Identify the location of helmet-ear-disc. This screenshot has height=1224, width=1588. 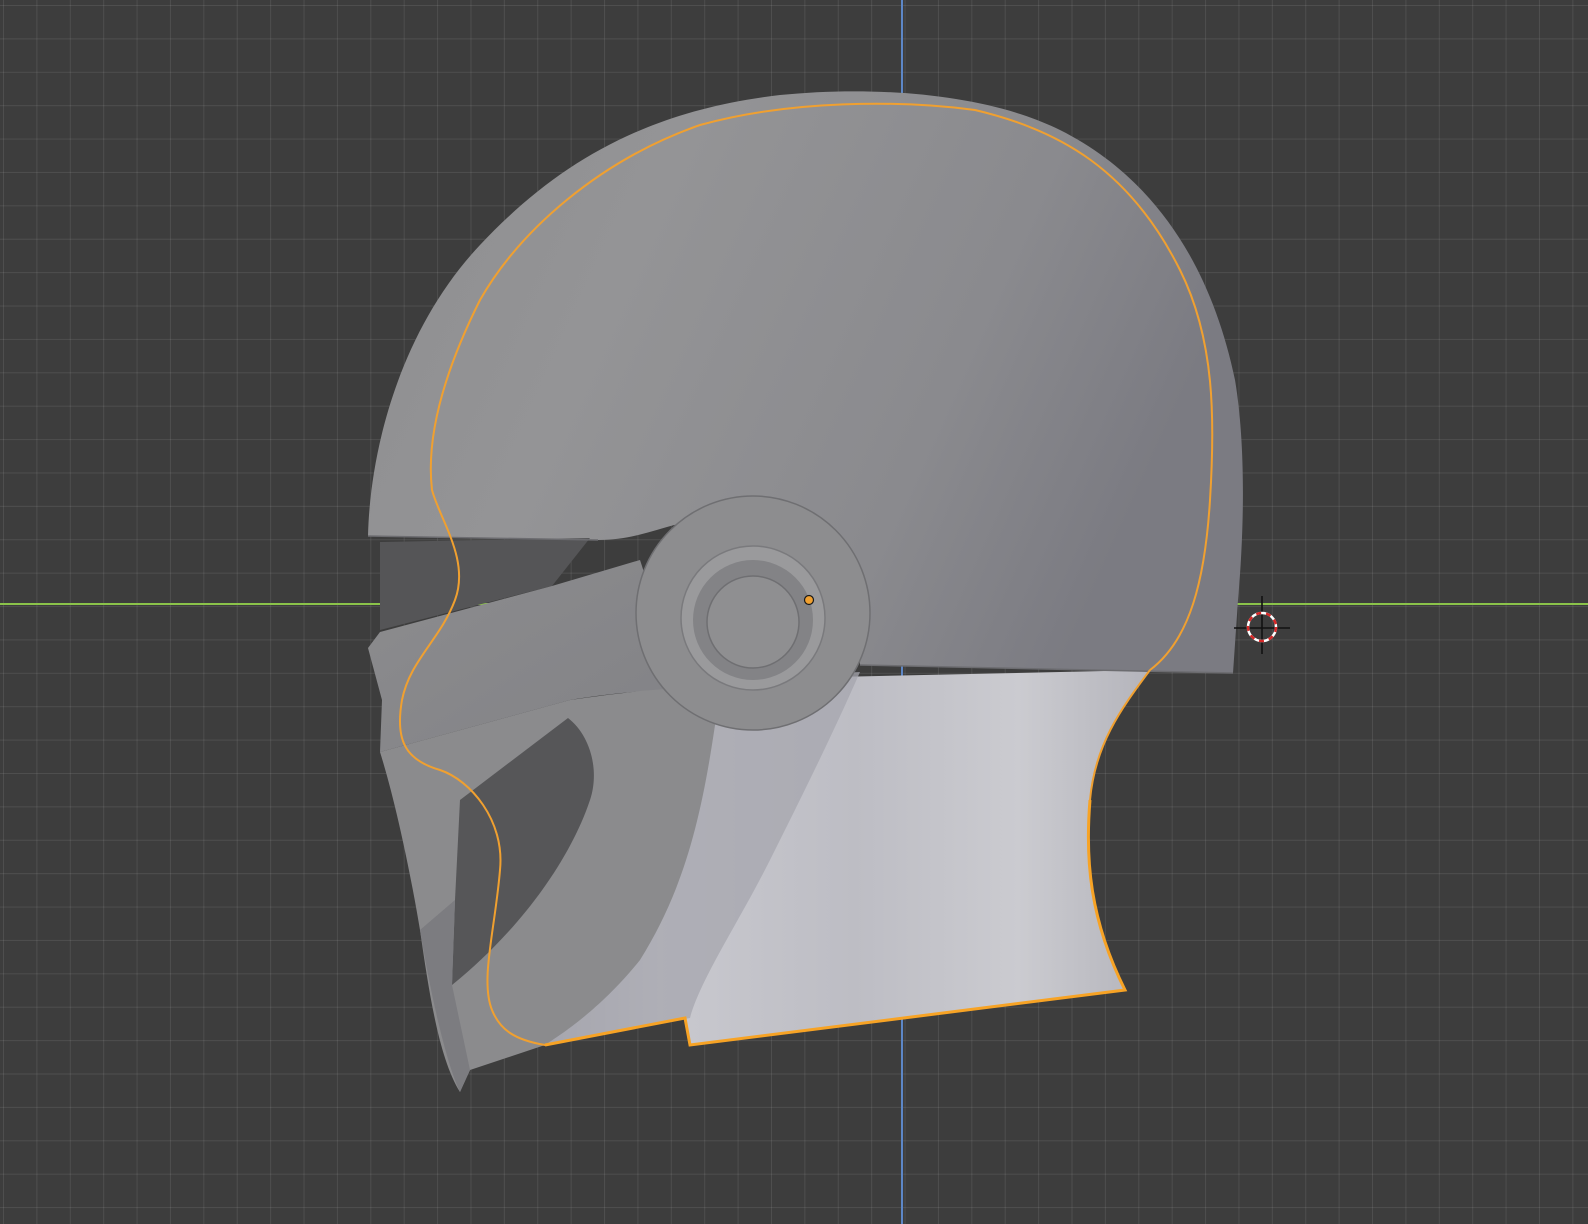
(753, 613).